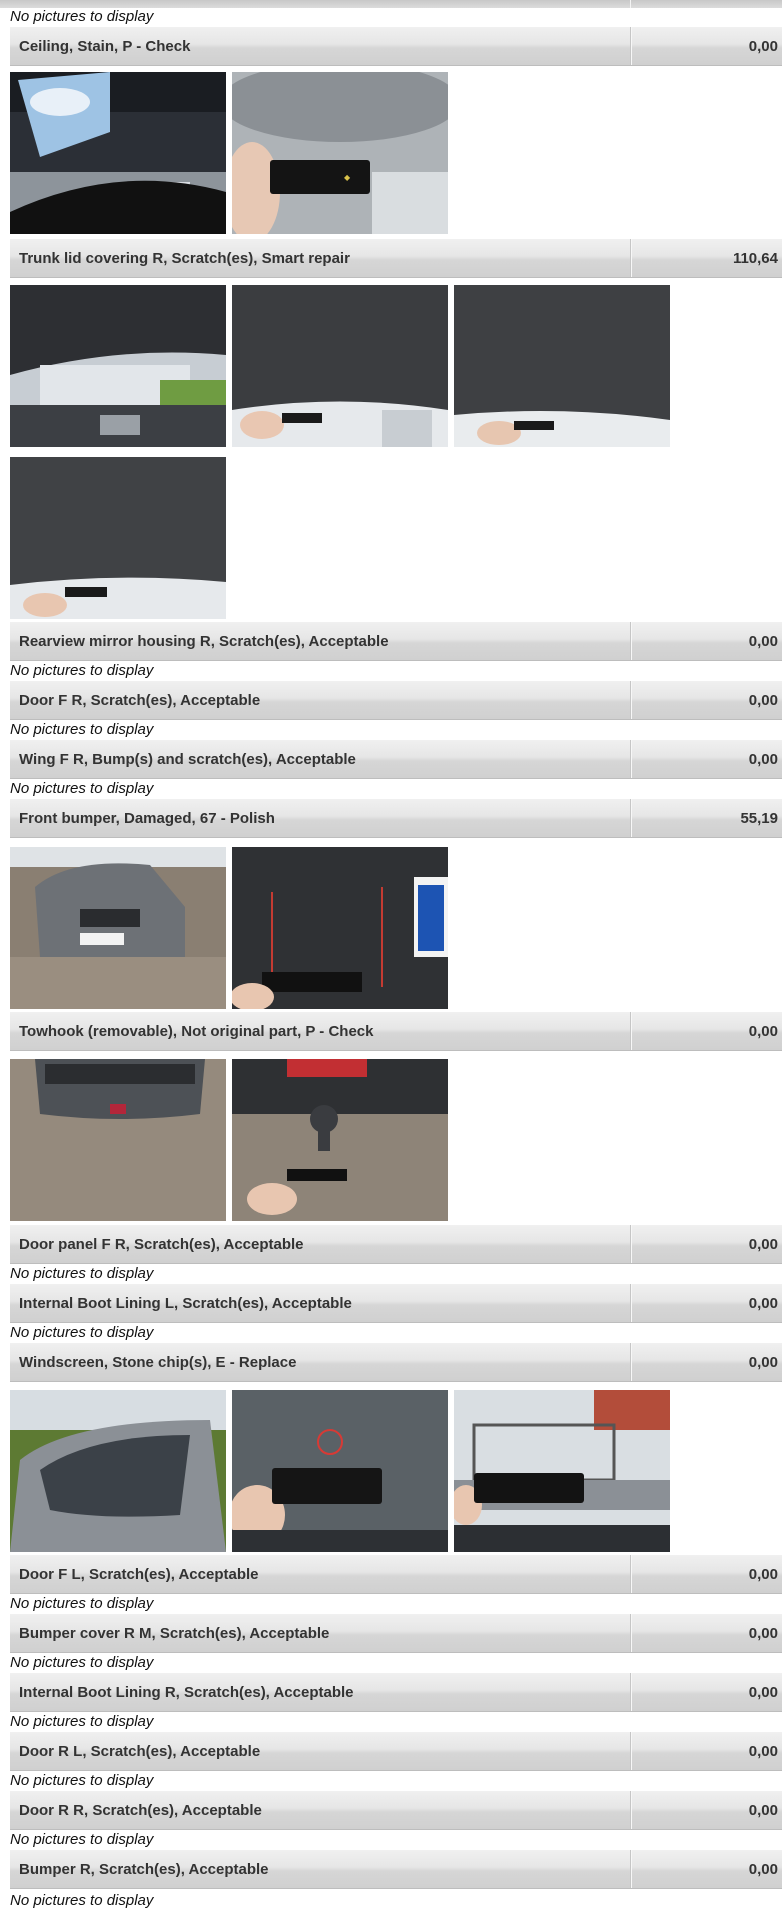  I want to click on trunk-lid-corner-photo, so click(118, 538).